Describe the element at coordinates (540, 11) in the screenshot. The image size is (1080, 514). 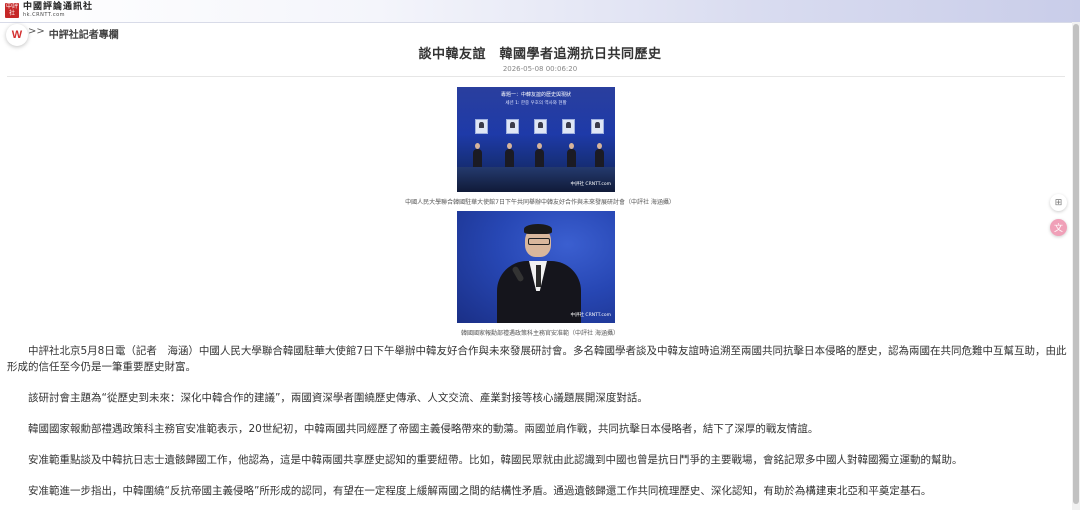
I see `top-header-bar: 中評社 中國評論通訊社 hk.CRNTT.com` at that location.